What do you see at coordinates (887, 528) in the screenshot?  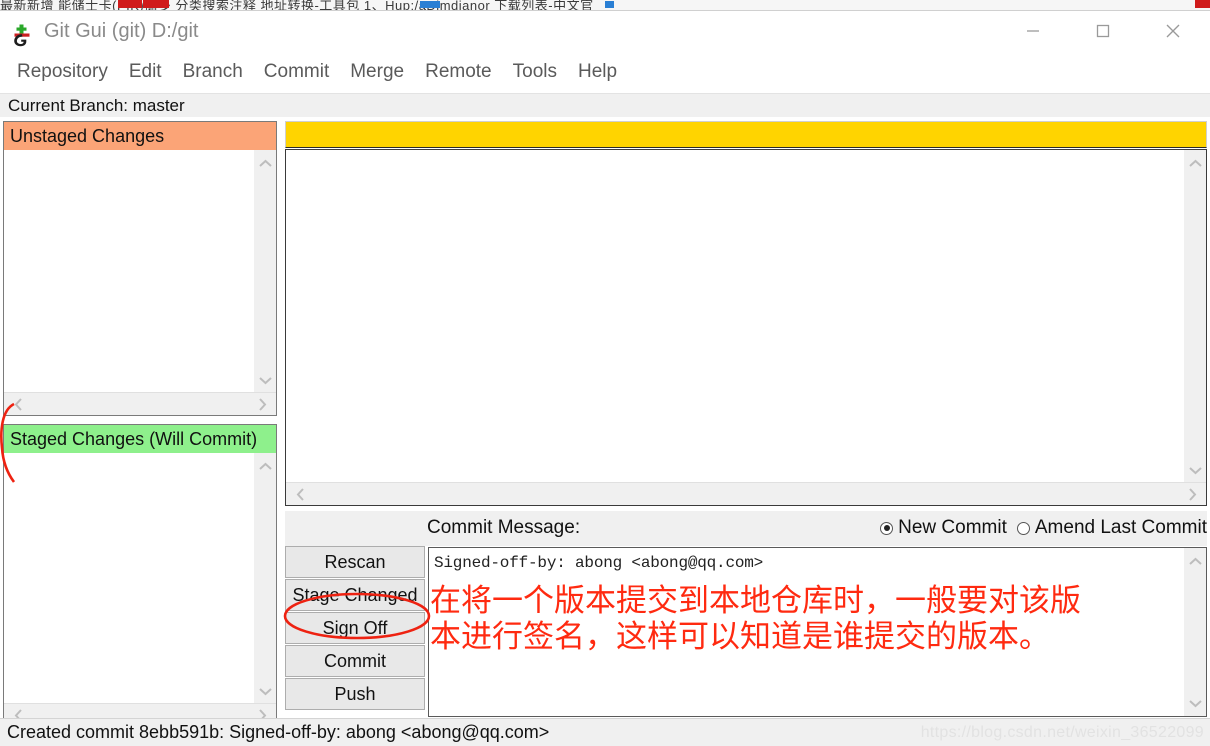 I see `radio-selected-icon` at bounding box center [887, 528].